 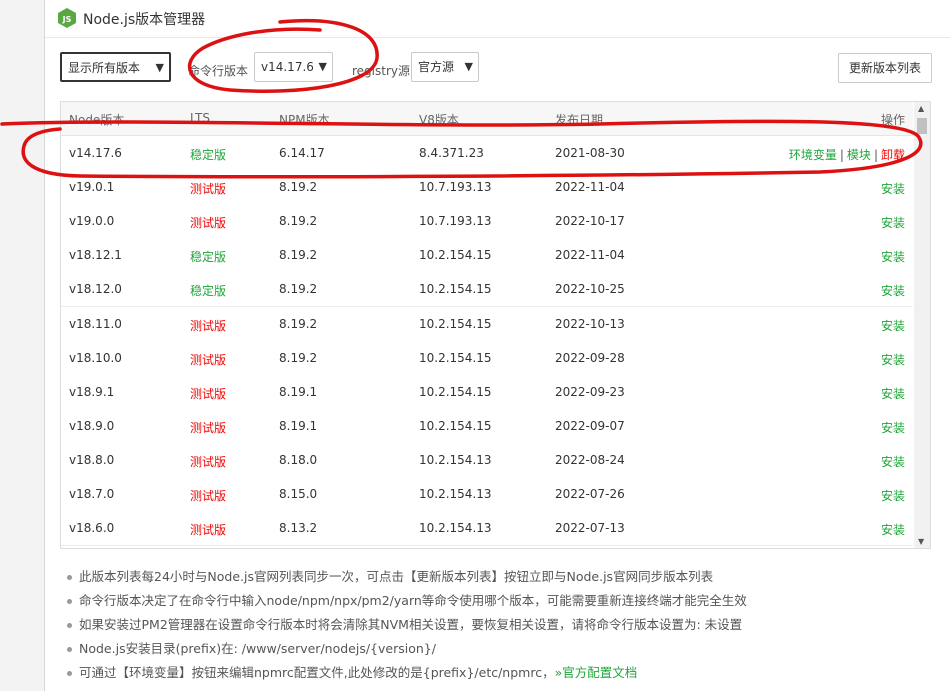 What do you see at coordinates (885, 68) in the screenshot?
I see `update-version-list-button: 更新版本列表` at bounding box center [885, 68].